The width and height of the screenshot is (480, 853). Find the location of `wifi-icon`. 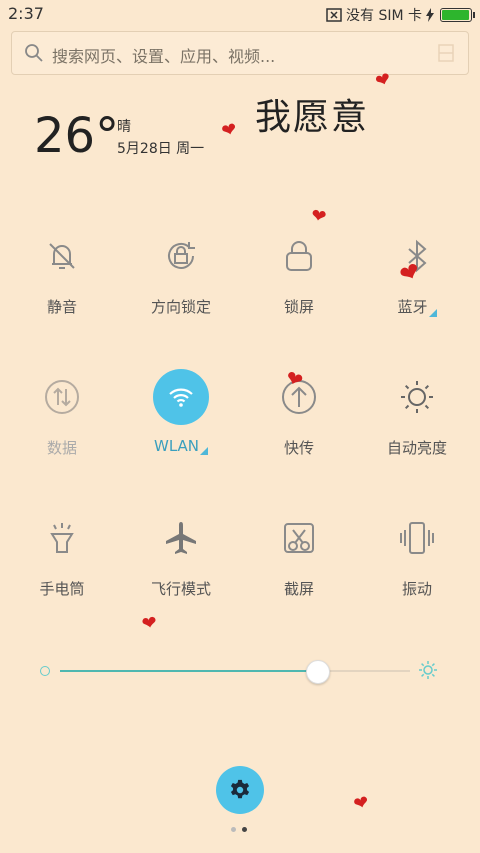

wifi-icon is located at coordinates (181, 397).